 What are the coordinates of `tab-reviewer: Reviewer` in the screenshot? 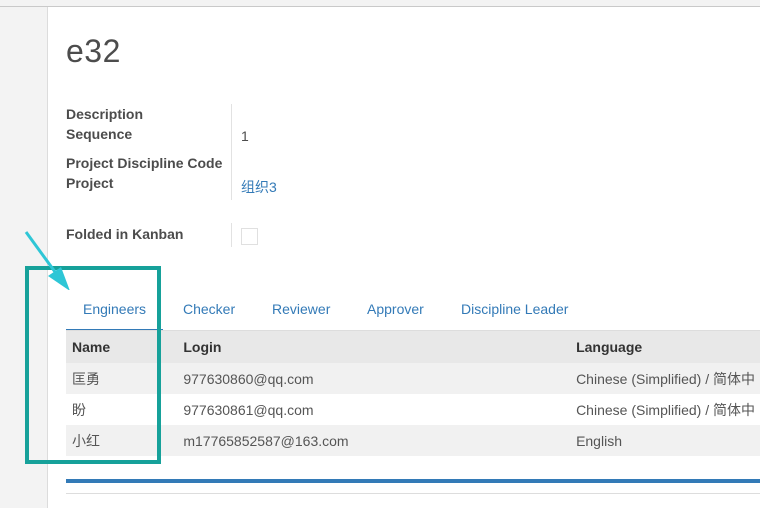 It's located at (301, 309).